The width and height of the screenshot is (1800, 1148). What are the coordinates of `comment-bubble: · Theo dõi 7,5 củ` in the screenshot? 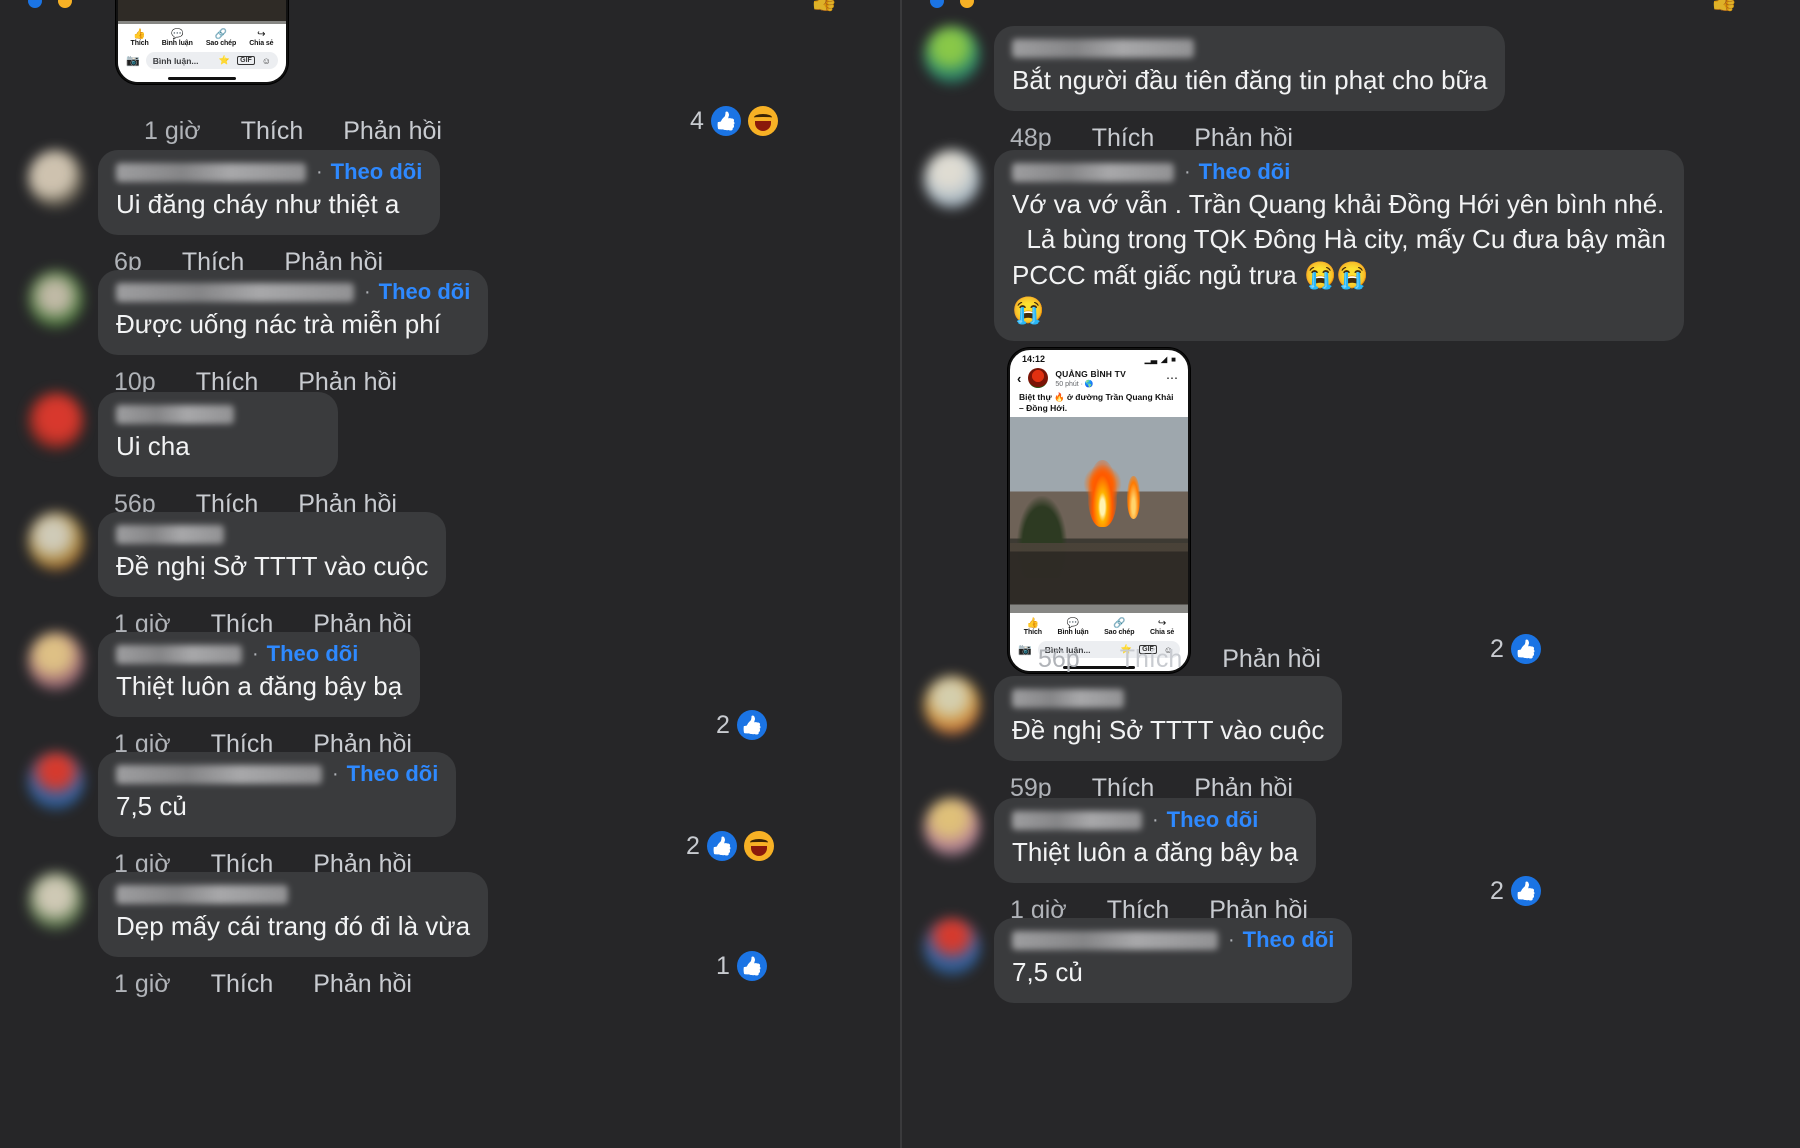 It's located at (277, 795).